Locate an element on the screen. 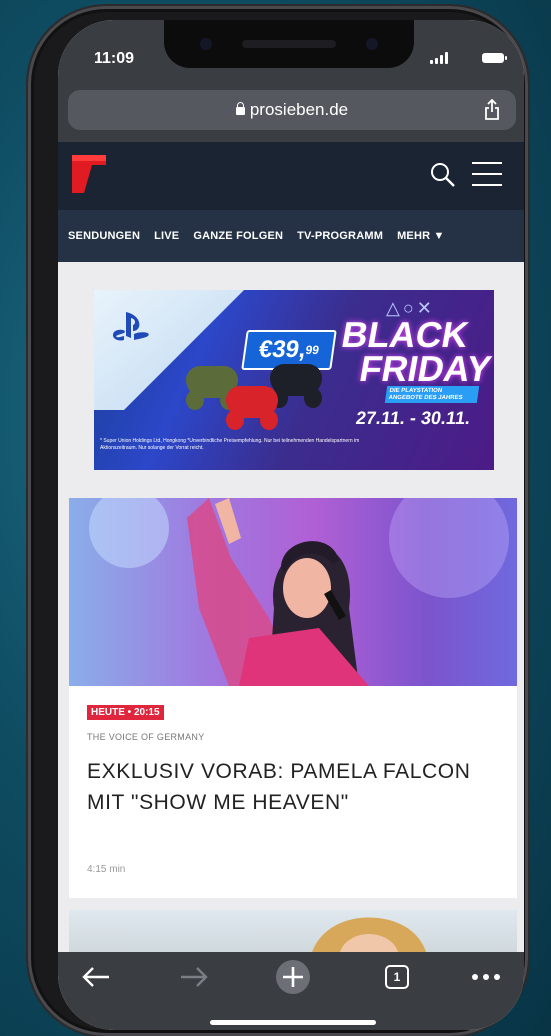  video-duration: 4:15 min is located at coordinates (106, 869).